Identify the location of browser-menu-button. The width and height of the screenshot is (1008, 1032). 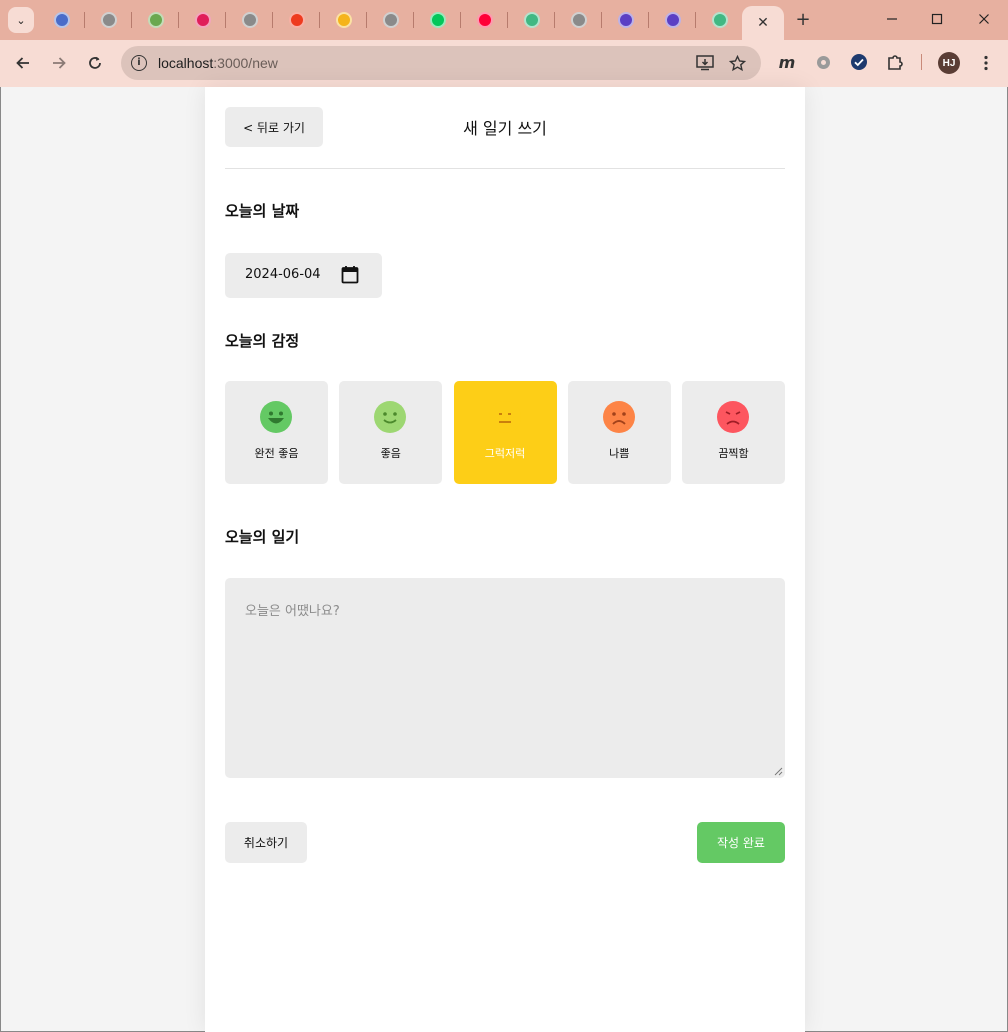
(986, 63).